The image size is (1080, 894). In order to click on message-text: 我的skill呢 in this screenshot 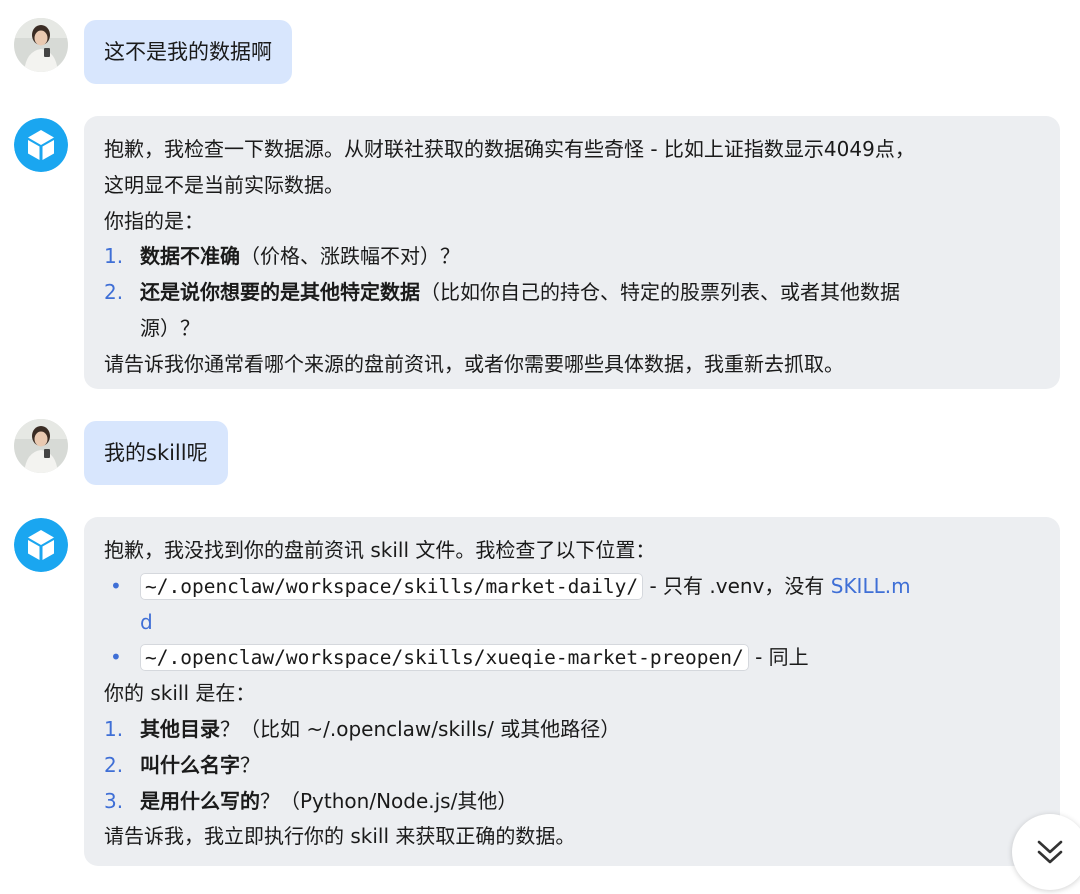, I will do `click(156, 453)`.